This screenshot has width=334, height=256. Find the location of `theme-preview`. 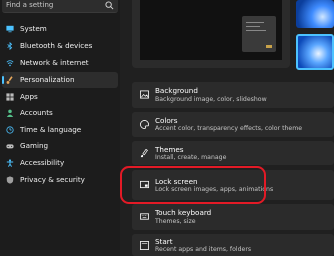

theme-preview is located at coordinates (211, 34).